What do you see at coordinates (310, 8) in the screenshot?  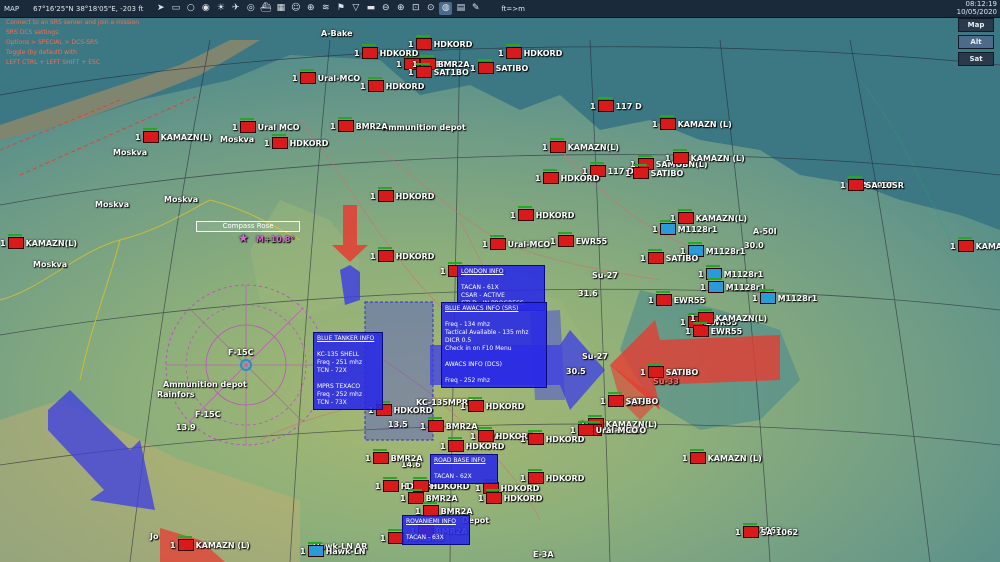 I see `target-icon: ⊕` at bounding box center [310, 8].